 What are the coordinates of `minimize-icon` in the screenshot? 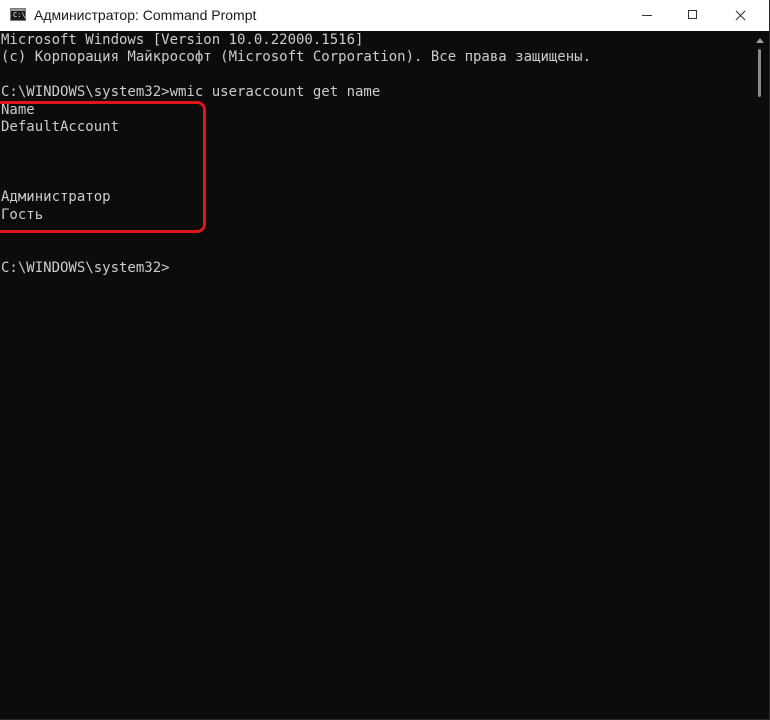 It's located at (647, 15).